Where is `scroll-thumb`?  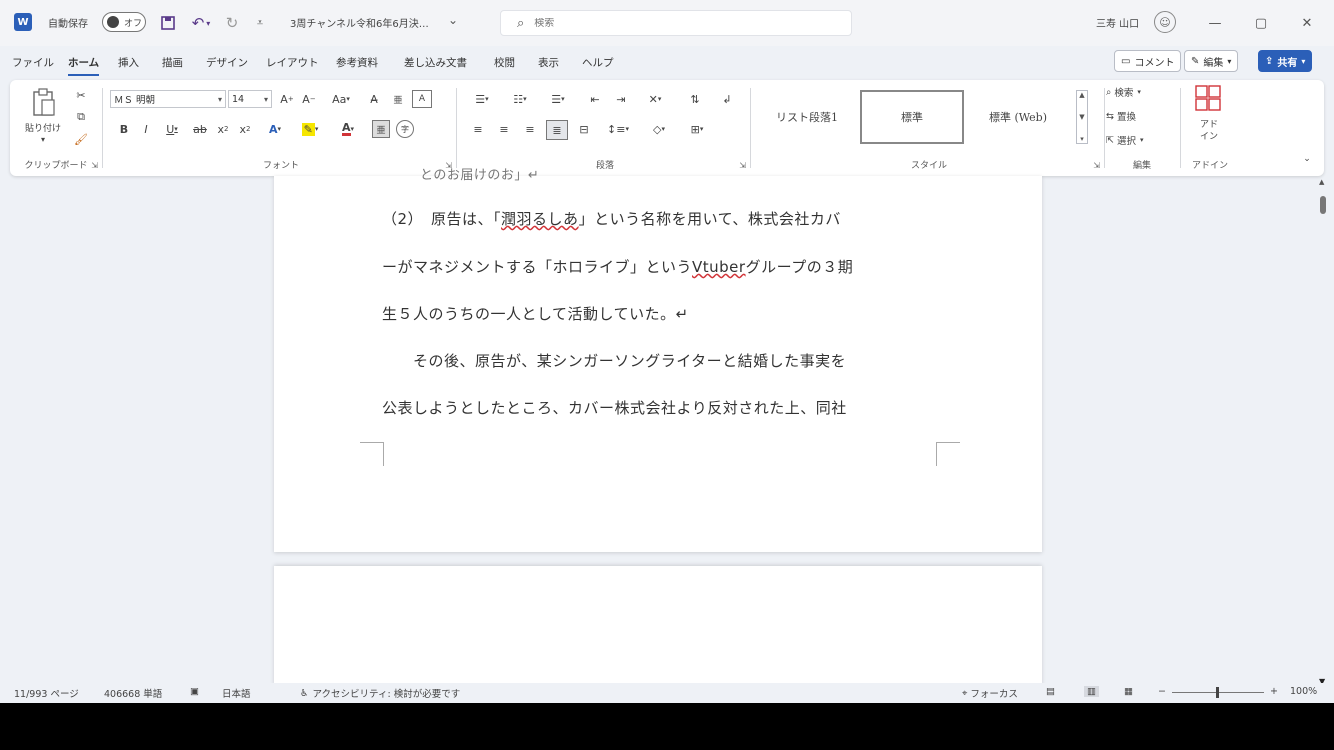
scroll-thumb is located at coordinates (1323, 205).